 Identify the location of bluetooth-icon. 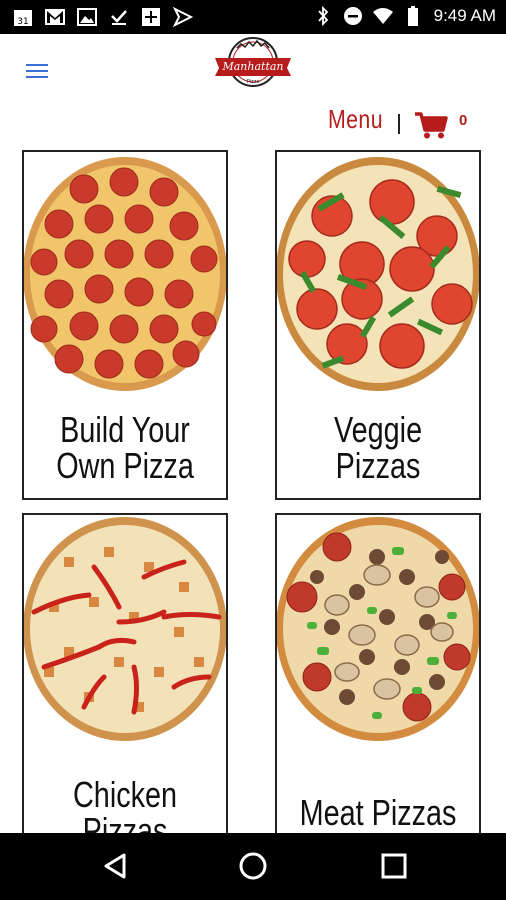
(323, 16).